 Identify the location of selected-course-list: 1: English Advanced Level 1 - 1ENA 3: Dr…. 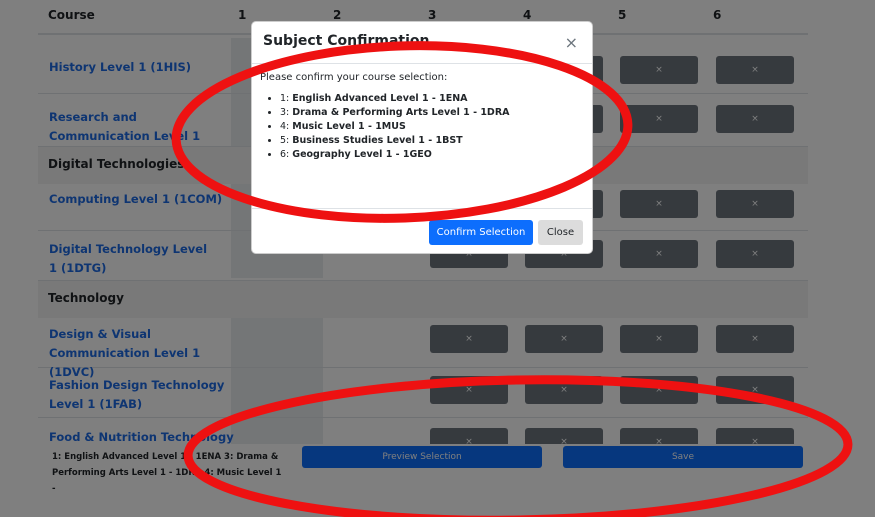
(423, 126).